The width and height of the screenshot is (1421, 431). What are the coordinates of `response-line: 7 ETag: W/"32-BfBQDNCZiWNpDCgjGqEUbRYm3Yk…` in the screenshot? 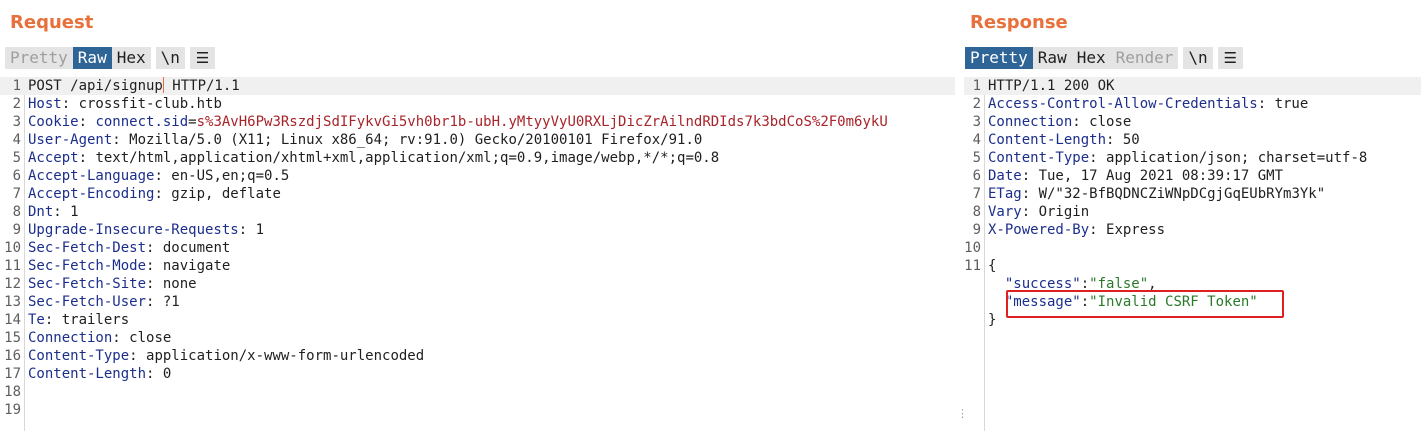 It's located at (1192, 194).